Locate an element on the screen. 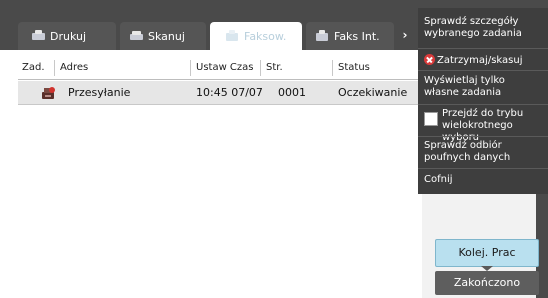 This screenshot has width=548, height=298. row-status: Oczekiwanie is located at coordinates (373, 92).